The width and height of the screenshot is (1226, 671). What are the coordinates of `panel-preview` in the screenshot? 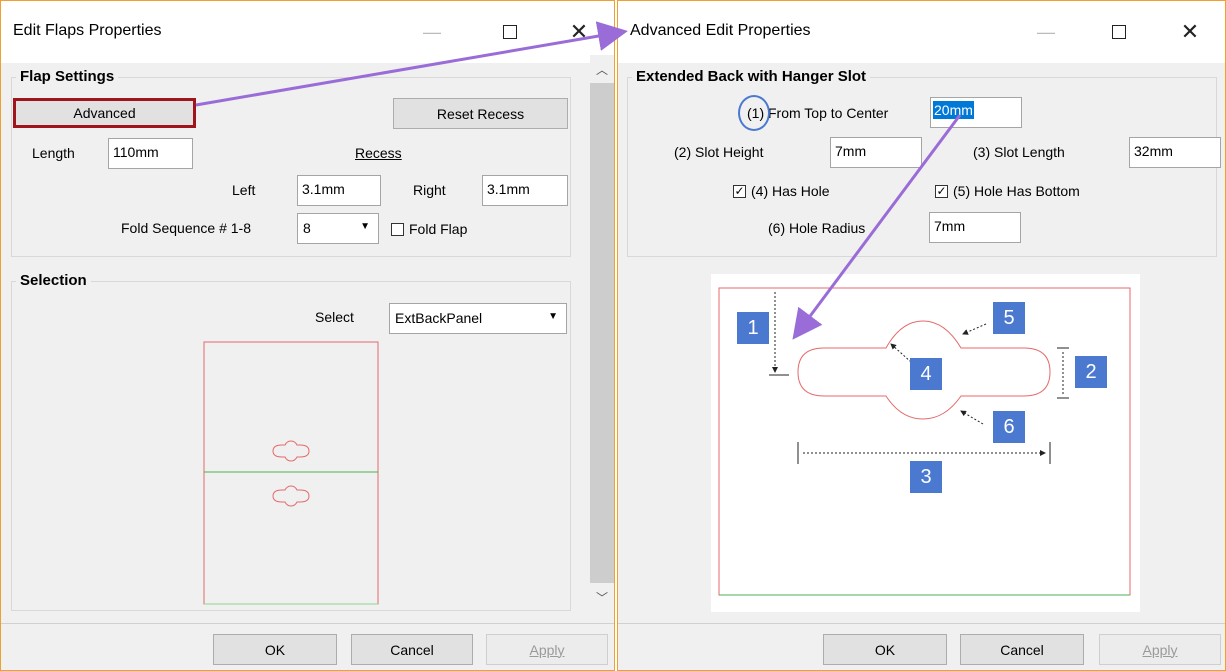 It's located at (291, 473).